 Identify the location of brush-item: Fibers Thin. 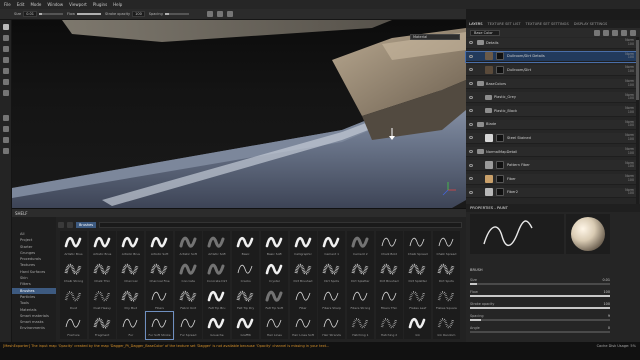
(389, 298).